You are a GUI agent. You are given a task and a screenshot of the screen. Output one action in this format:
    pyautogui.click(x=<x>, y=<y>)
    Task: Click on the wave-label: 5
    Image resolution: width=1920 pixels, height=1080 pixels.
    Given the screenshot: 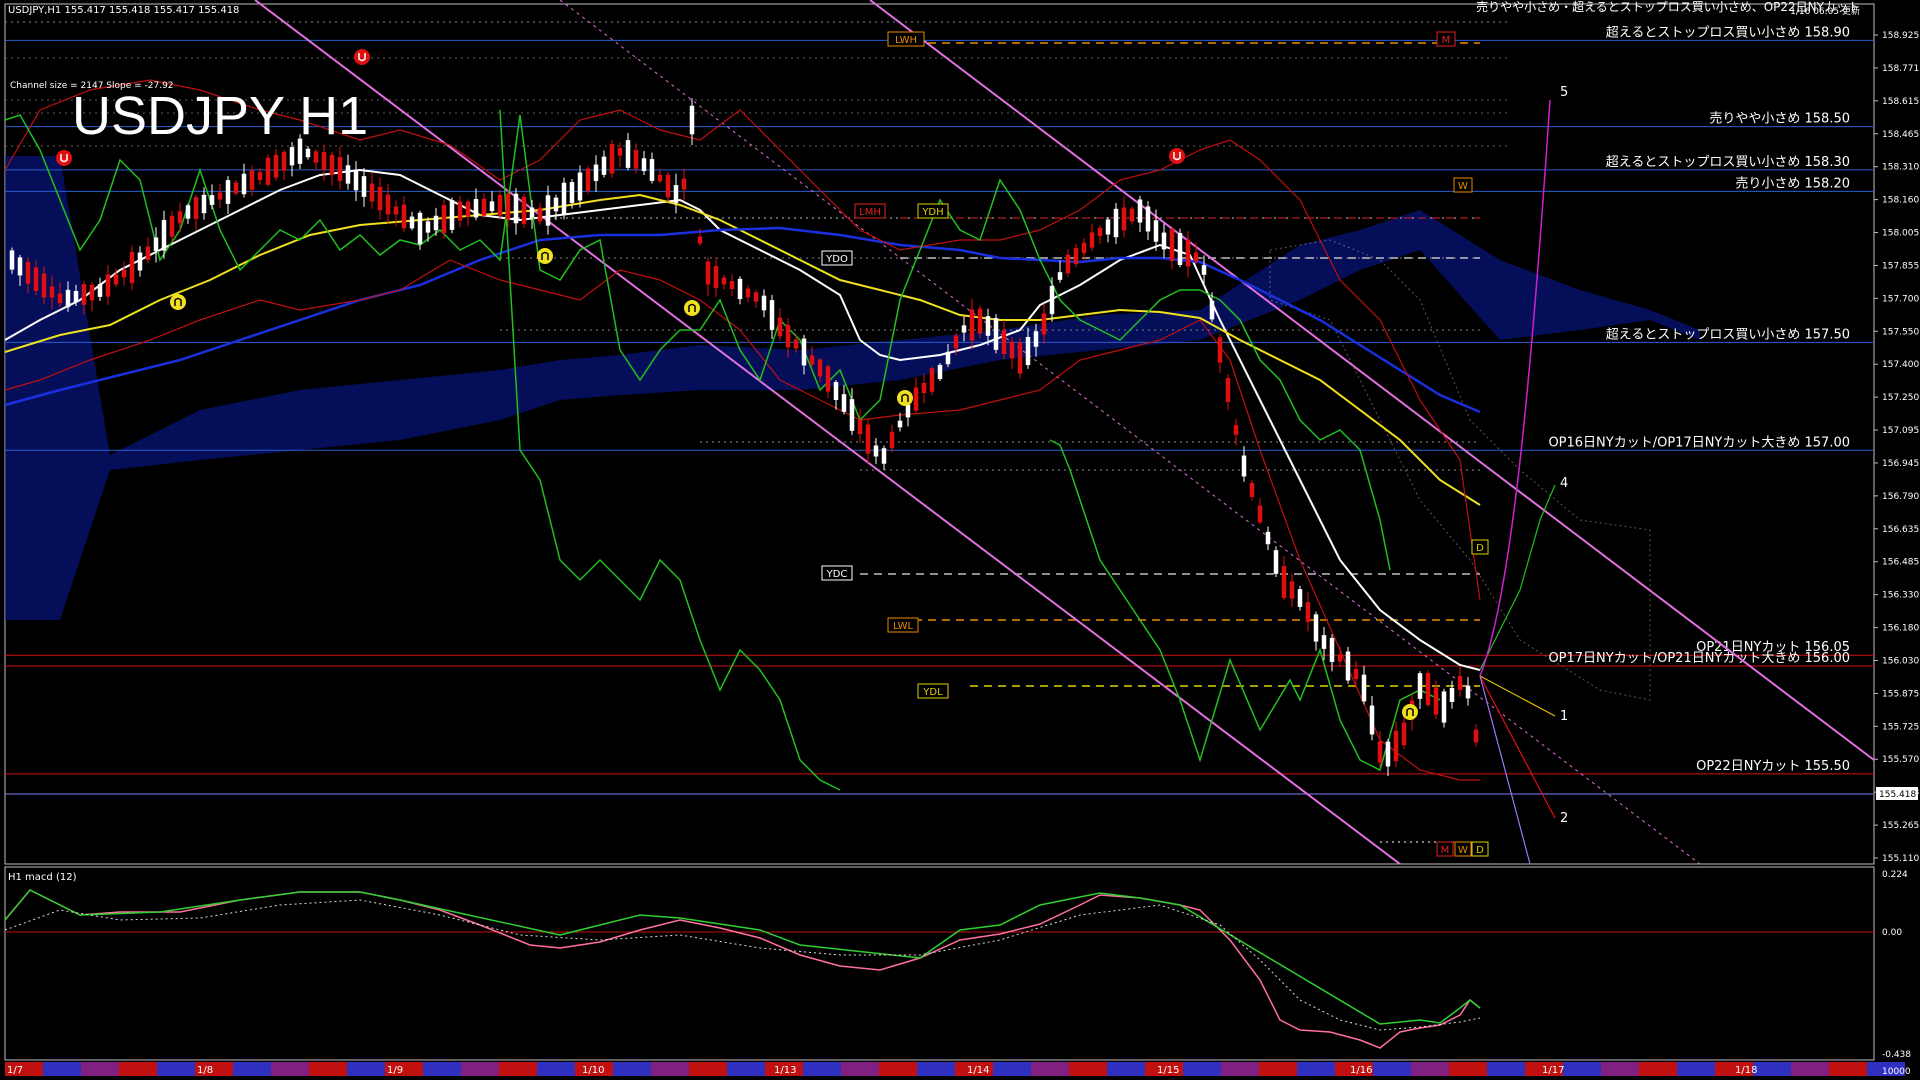 What is the action you would take?
    pyautogui.click(x=1564, y=92)
    